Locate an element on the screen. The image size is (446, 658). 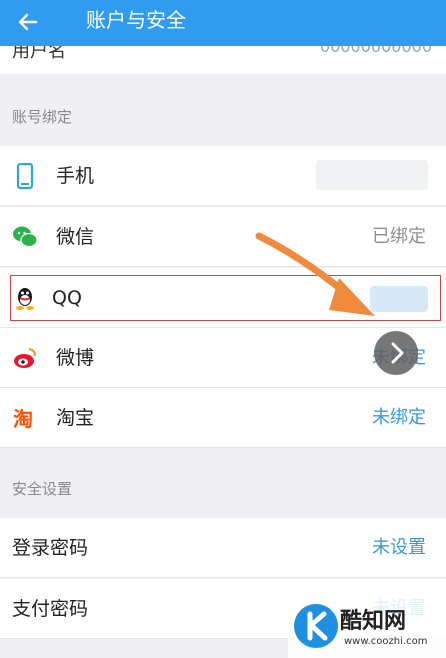
login-password-label: 登录密码 is located at coordinates (50, 548).